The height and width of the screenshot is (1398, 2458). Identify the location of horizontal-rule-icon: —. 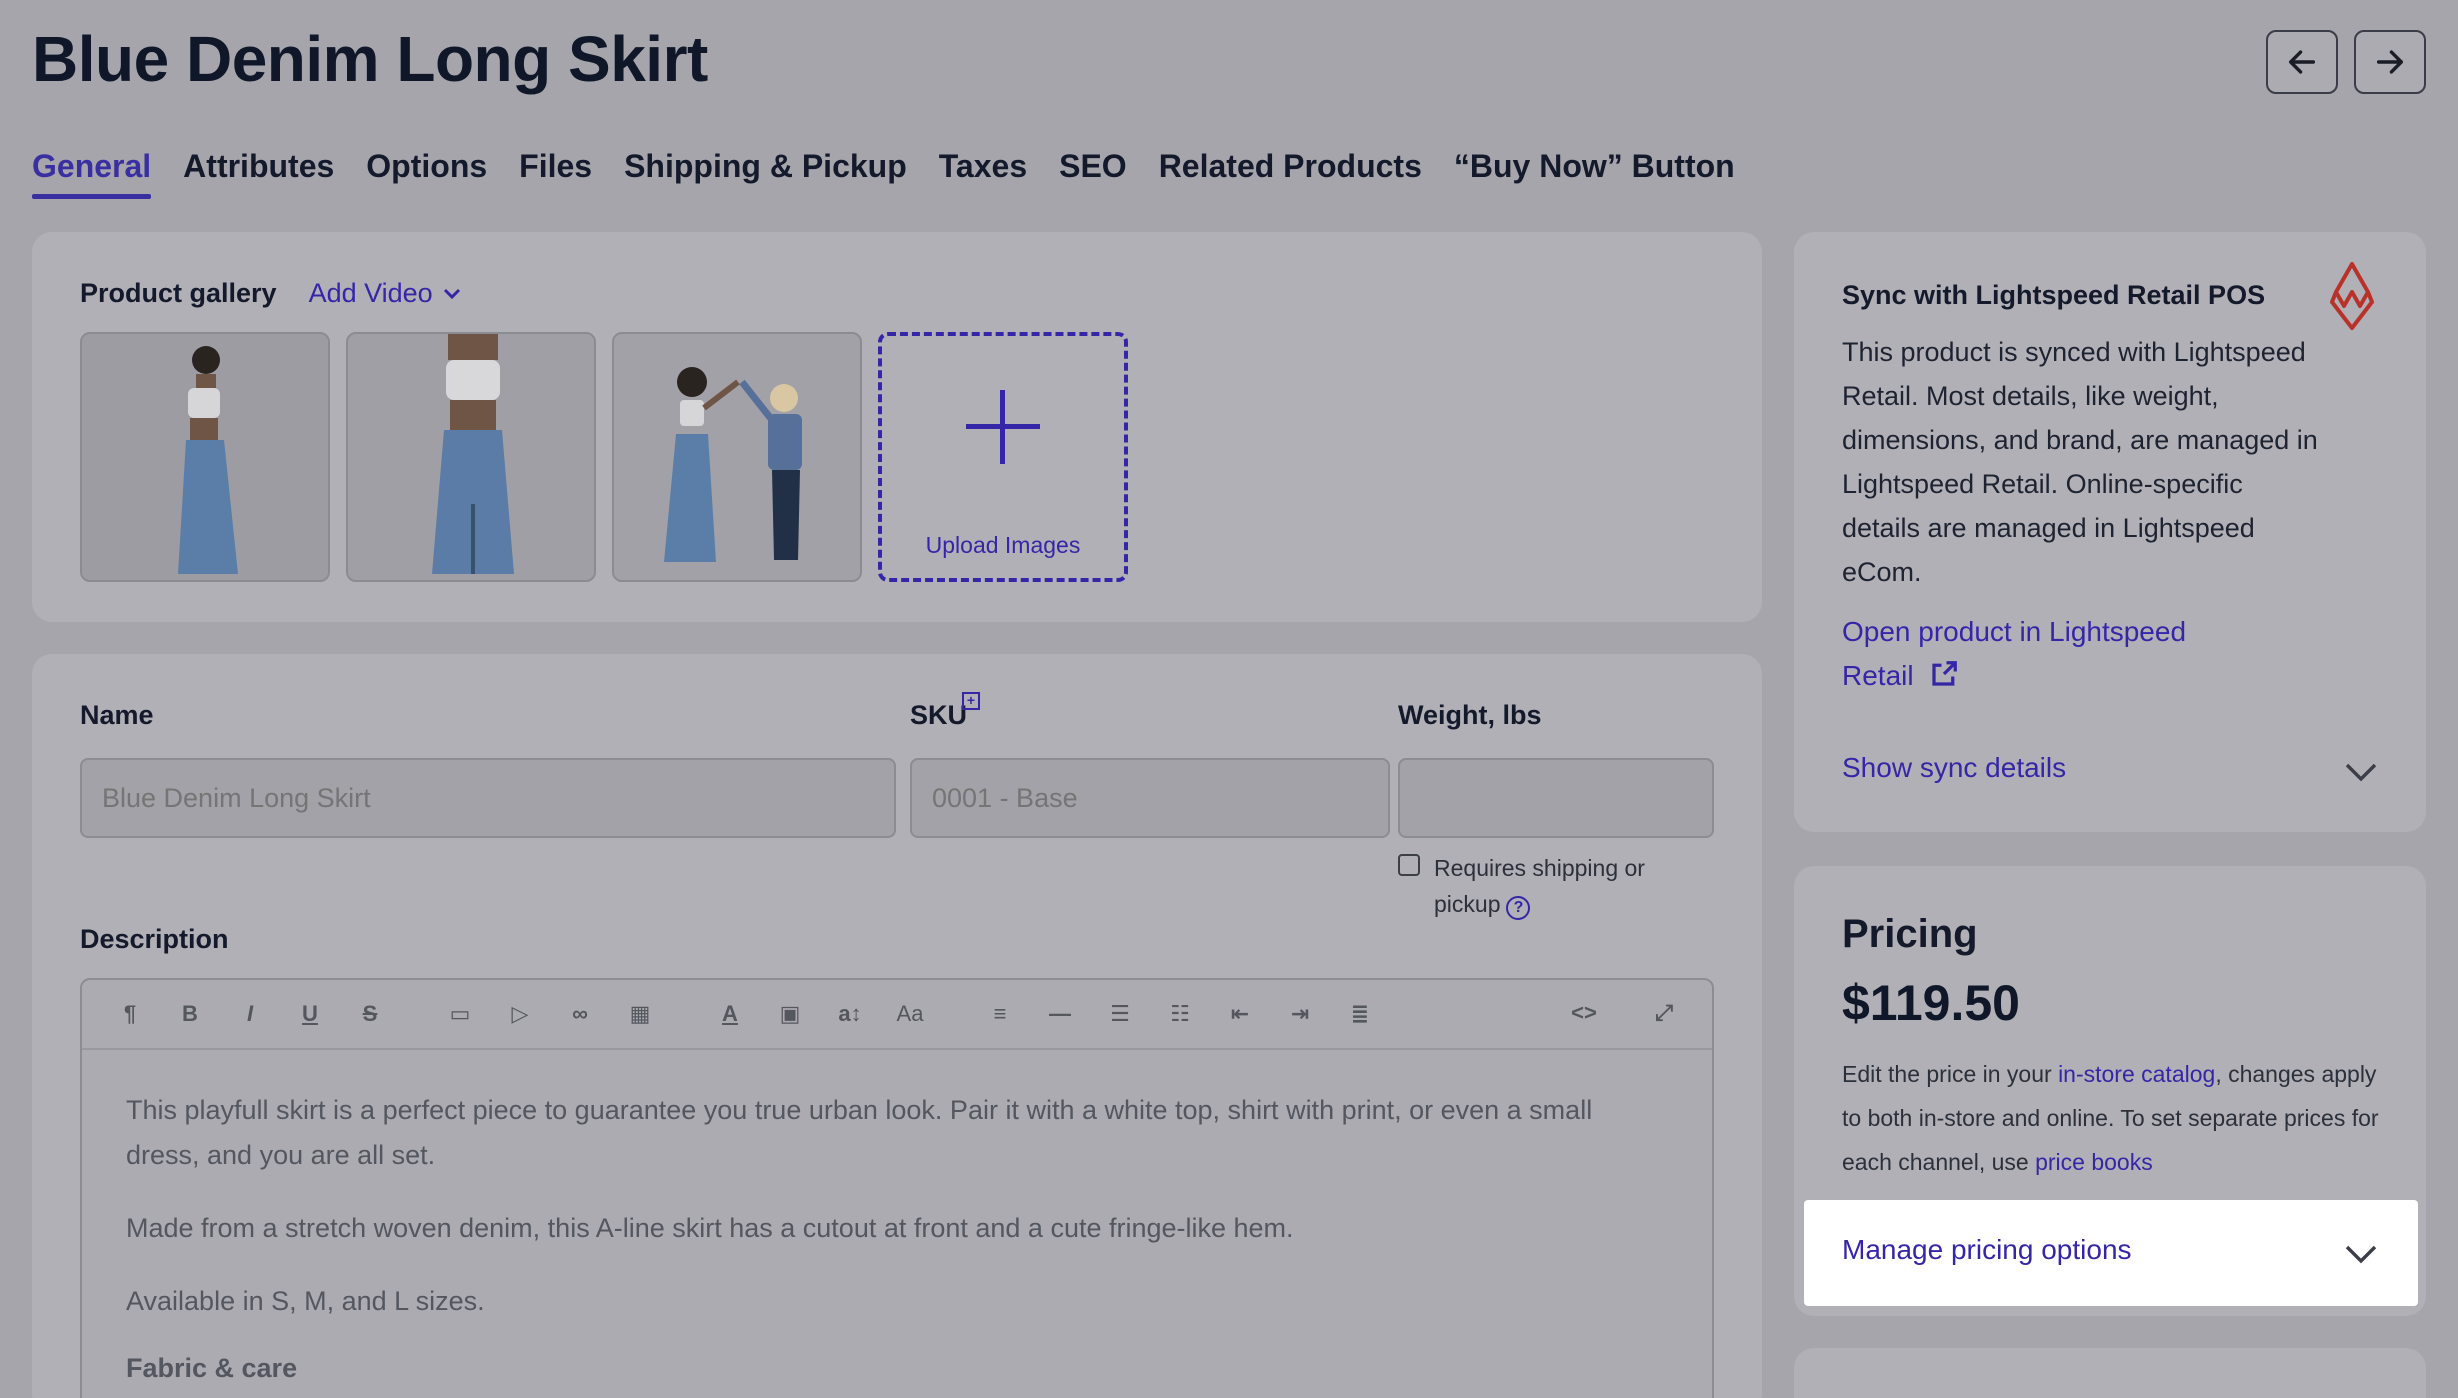
(1060, 1014).